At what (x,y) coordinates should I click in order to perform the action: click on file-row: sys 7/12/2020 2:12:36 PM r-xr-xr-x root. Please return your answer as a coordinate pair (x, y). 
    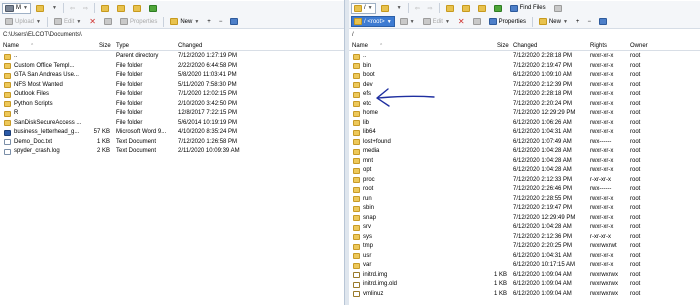
    Looking at the image, I should click on (524, 238).